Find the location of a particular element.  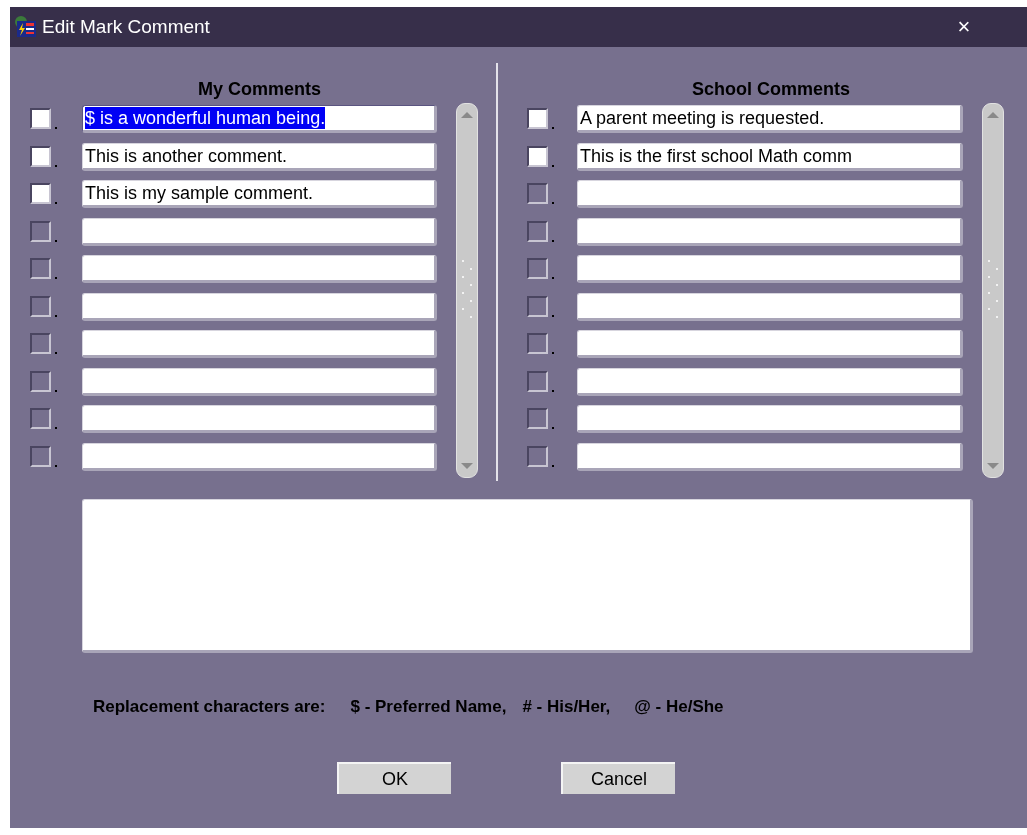

panel-heading: School Comments is located at coordinates (771, 89).